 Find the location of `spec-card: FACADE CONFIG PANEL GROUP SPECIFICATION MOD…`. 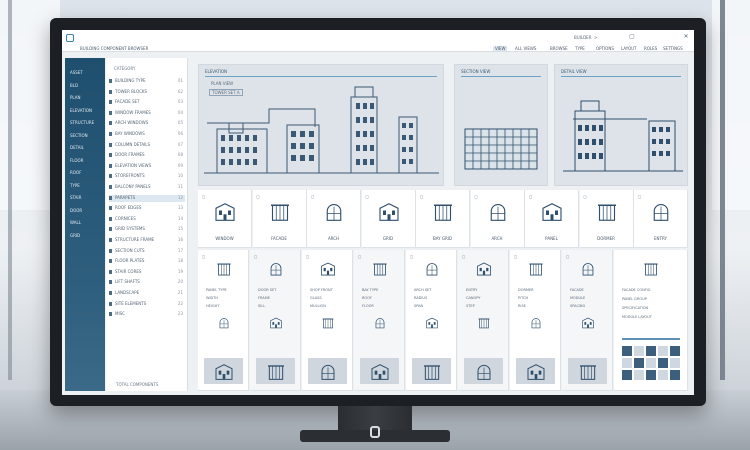

spec-card: FACADE CONFIG PANEL GROUP SPECIFICATION MOD… is located at coordinates (651, 320).